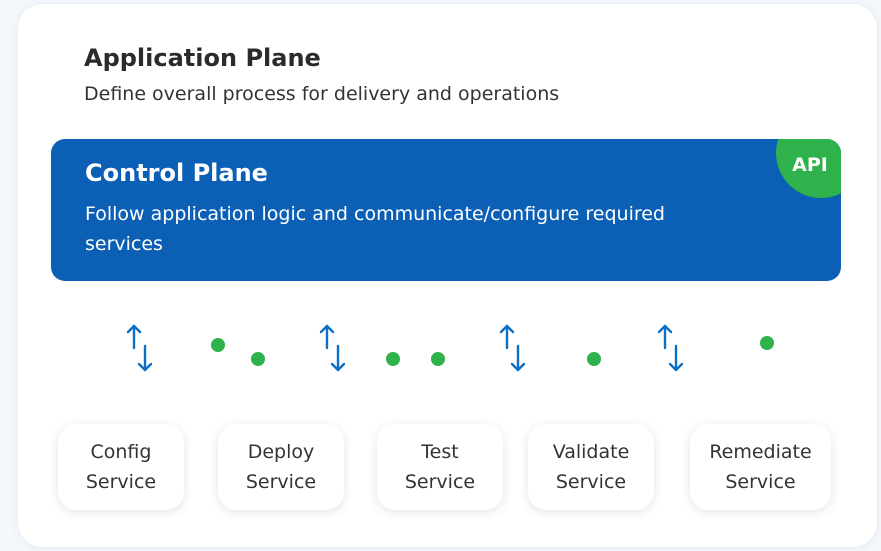 Image resolution: width=881 pixels, height=551 pixels. Describe the element at coordinates (591, 467) in the screenshot. I see `validate-service-card: Validate Service` at that location.